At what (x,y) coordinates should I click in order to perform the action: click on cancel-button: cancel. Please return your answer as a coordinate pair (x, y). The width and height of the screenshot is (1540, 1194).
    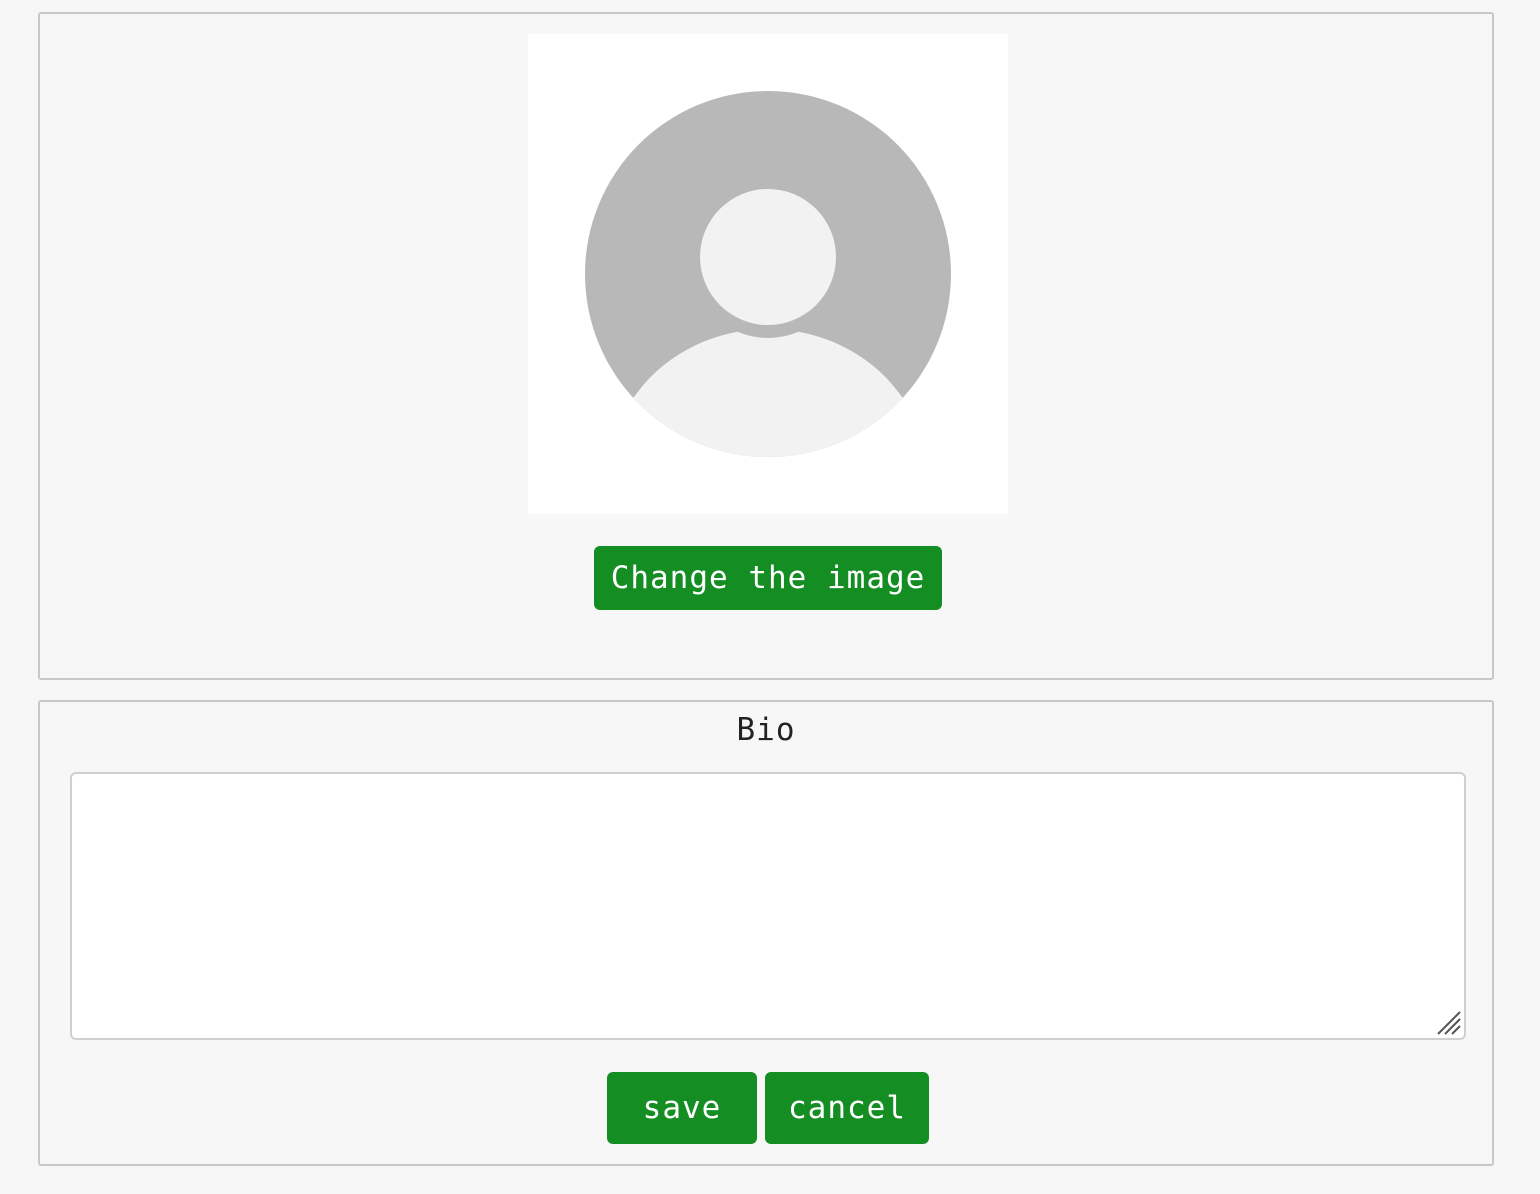
    Looking at the image, I should click on (847, 1108).